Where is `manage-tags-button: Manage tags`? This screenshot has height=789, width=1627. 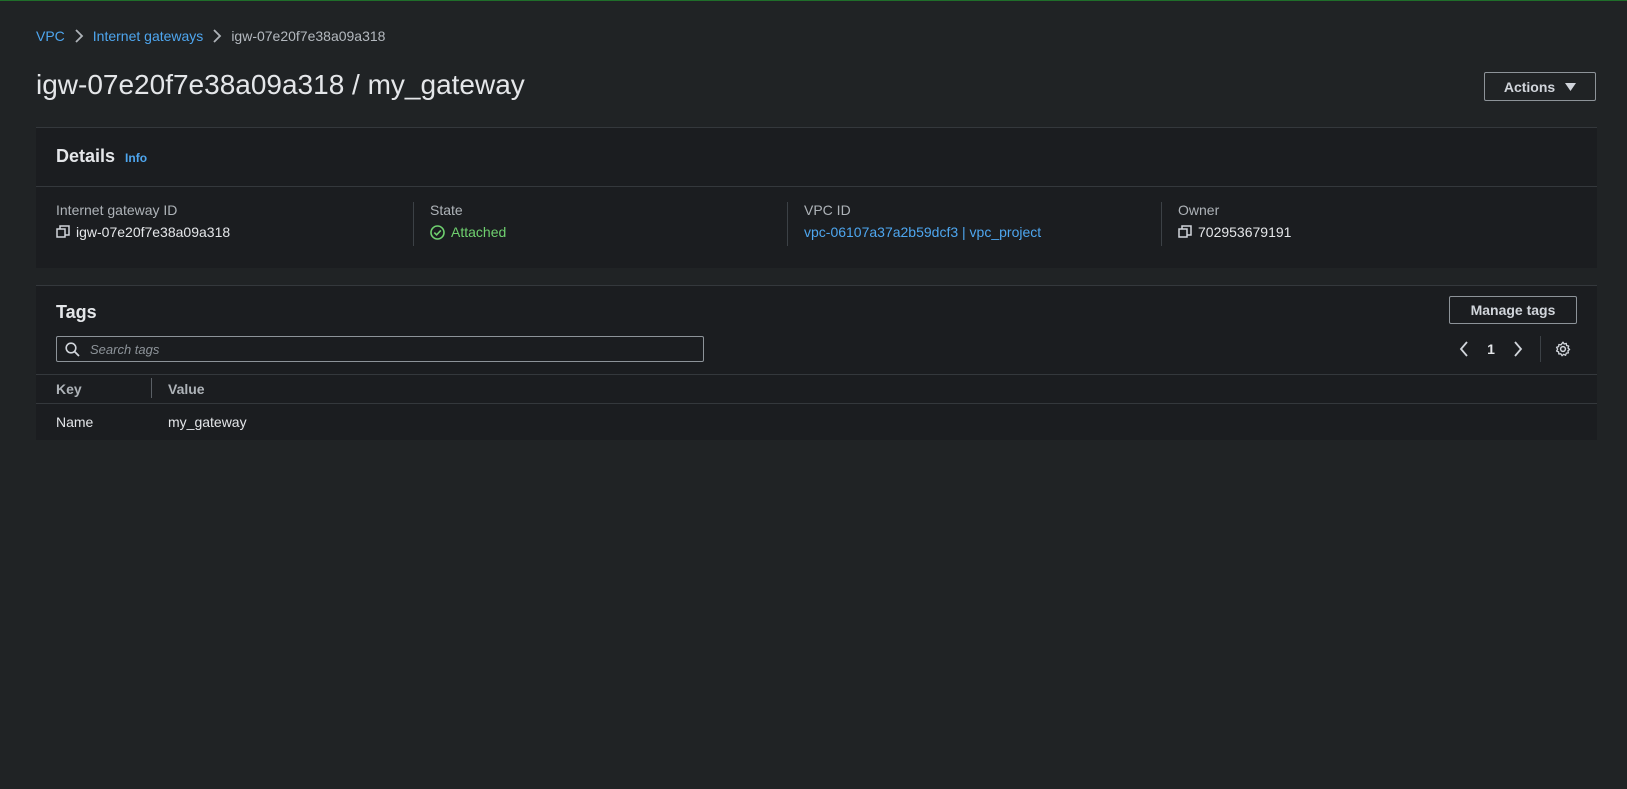
manage-tags-button: Manage tags is located at coordinates (1513, 310).